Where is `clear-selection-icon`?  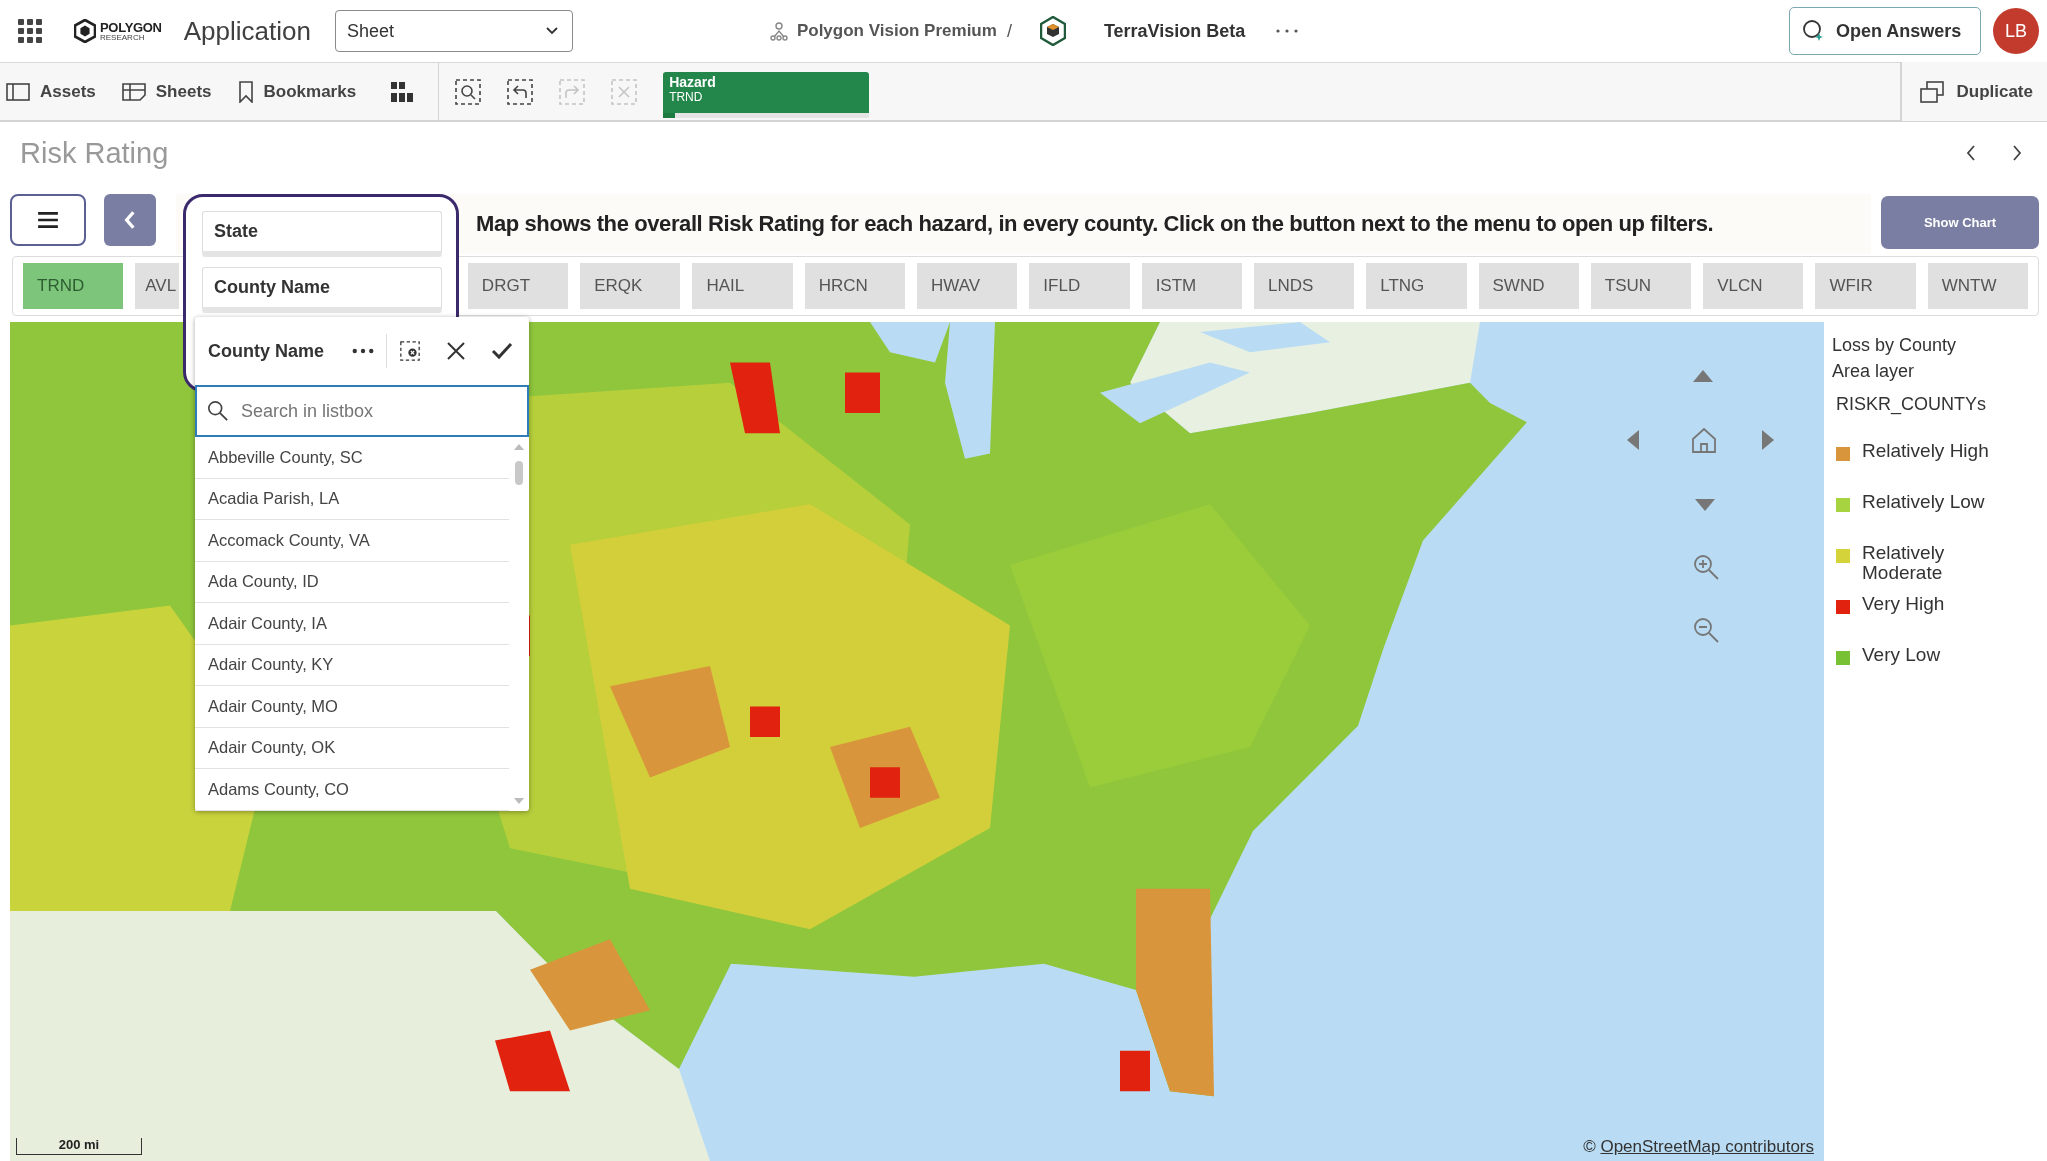
clear-selection-icon is located at coordinates (410, 351).